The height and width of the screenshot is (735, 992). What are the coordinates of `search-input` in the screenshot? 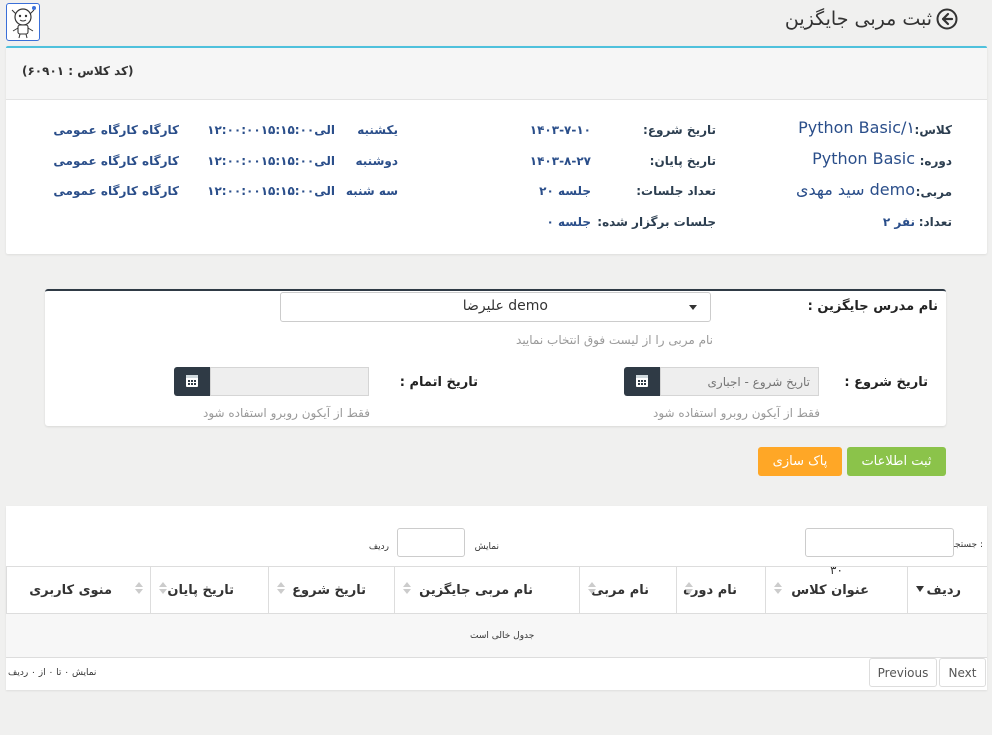 It's located at (879, 542).